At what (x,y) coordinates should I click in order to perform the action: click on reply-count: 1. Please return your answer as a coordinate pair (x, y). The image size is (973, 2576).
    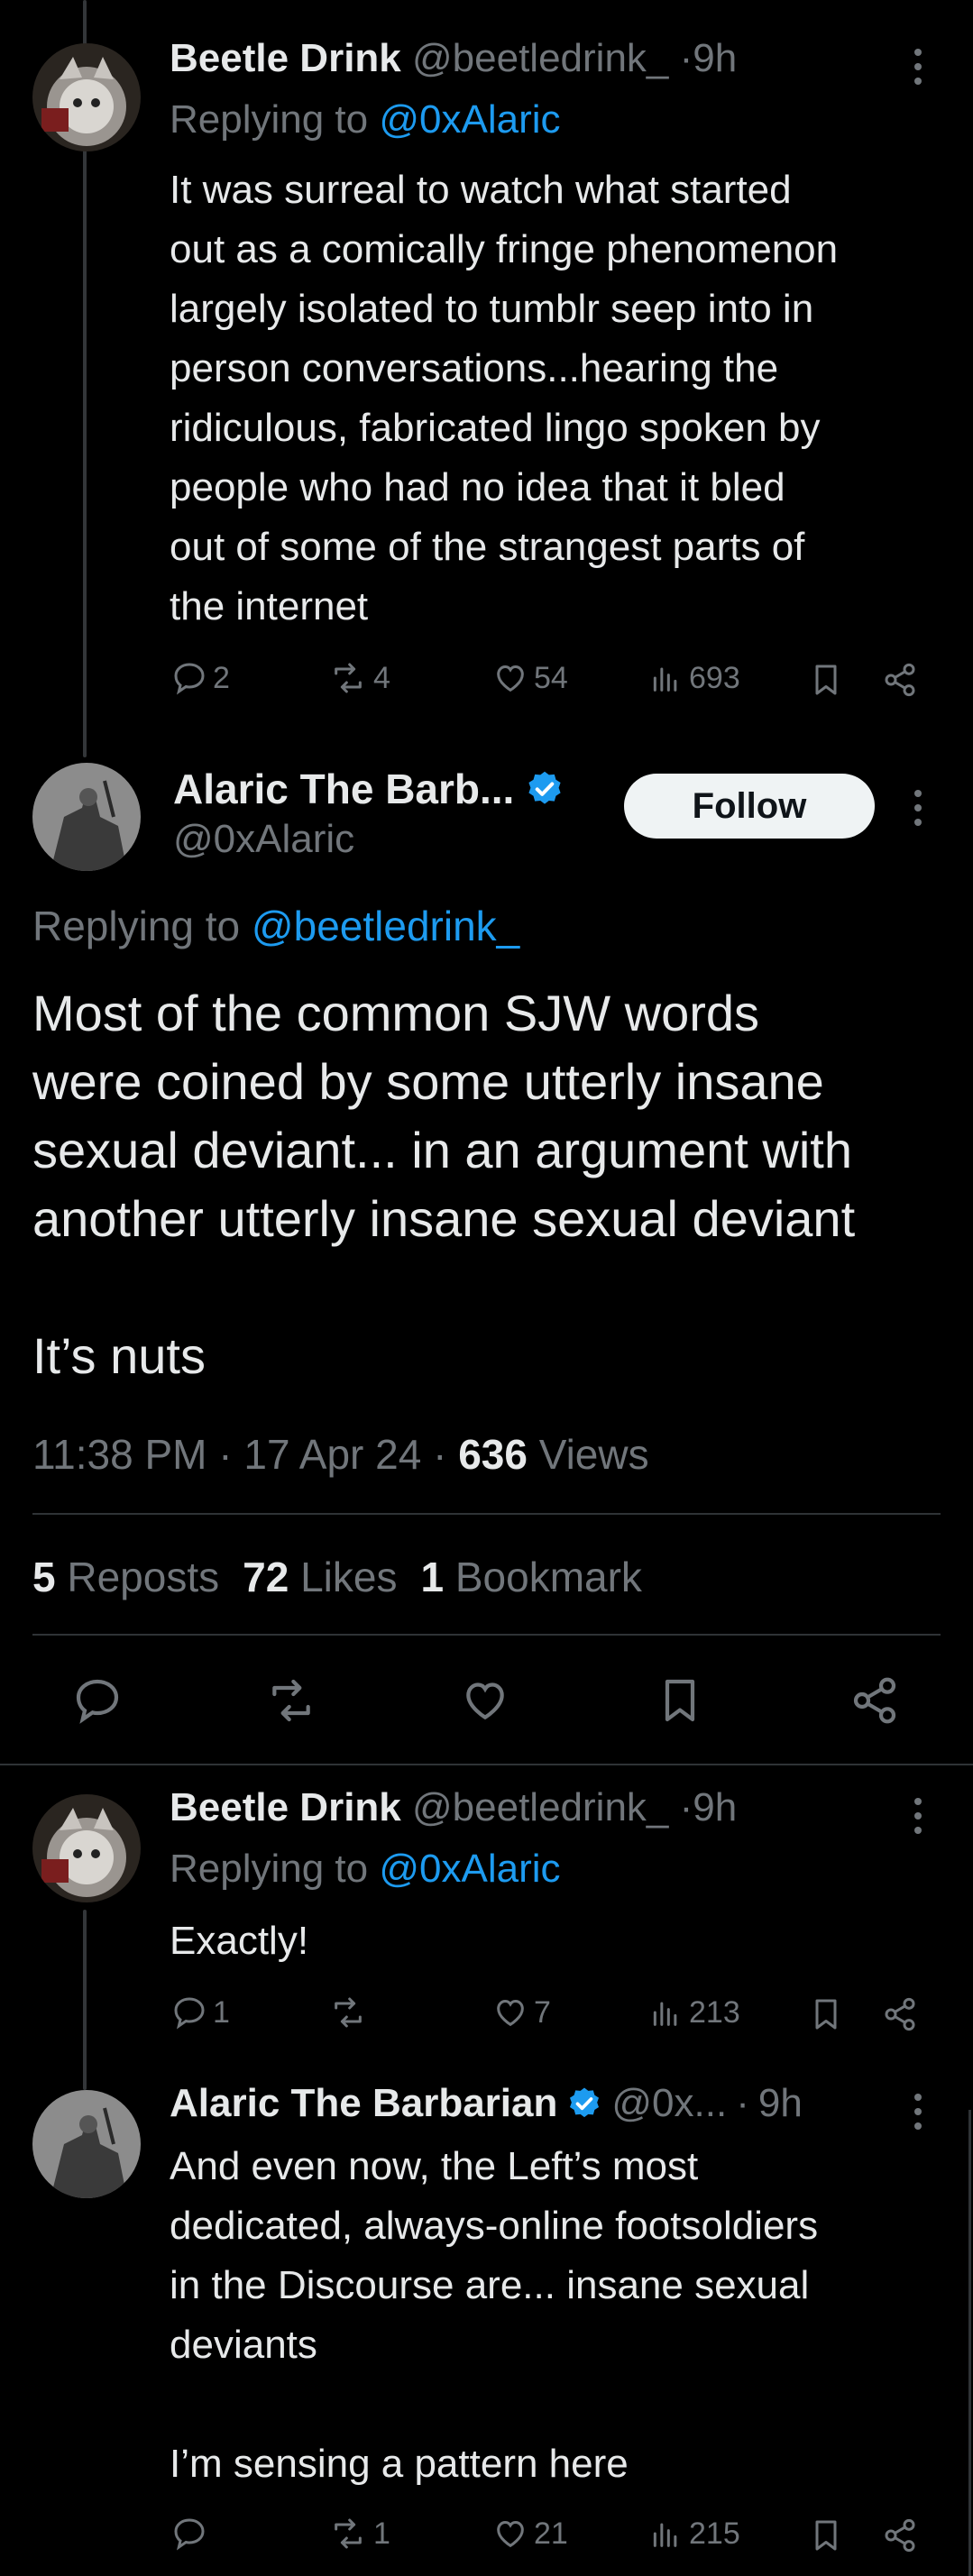
    Looking at the image, I should click on (221, 2012).